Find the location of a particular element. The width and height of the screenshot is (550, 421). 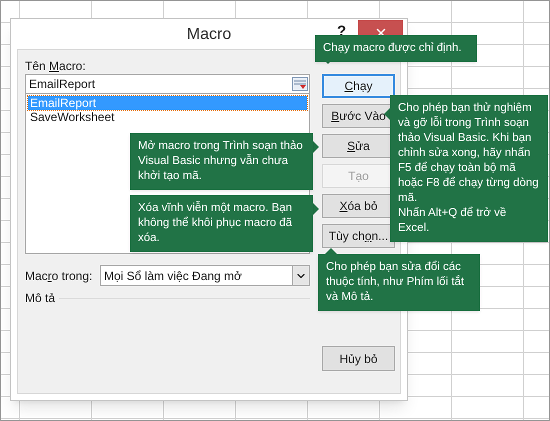

collapse-dialog-icon is located at coordinates (300, 84).